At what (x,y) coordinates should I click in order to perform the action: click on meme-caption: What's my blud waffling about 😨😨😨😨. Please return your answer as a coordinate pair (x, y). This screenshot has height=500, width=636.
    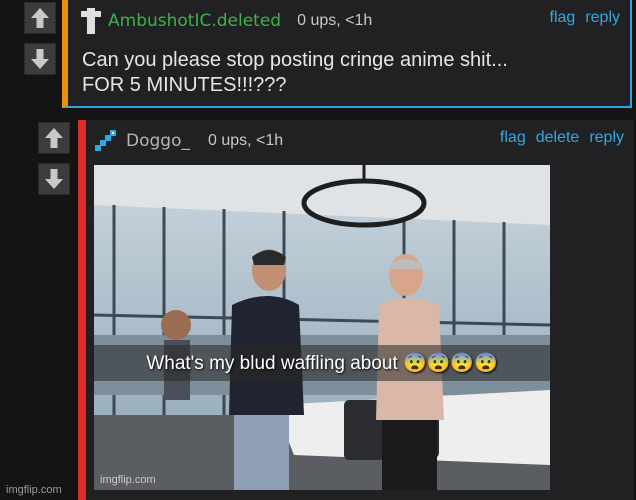
    Looking at the image, I should click on (322, 363).